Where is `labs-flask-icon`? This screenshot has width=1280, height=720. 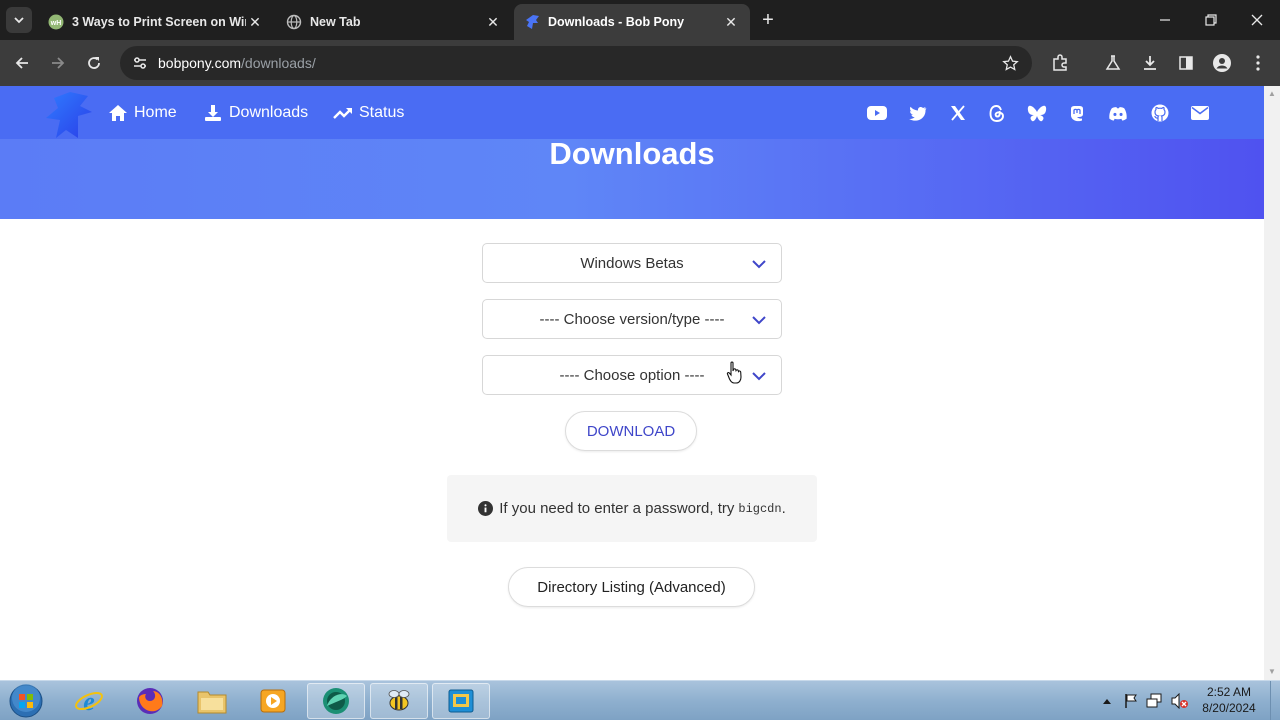
labs-flask-icon is located at coordinates (1113, 63).